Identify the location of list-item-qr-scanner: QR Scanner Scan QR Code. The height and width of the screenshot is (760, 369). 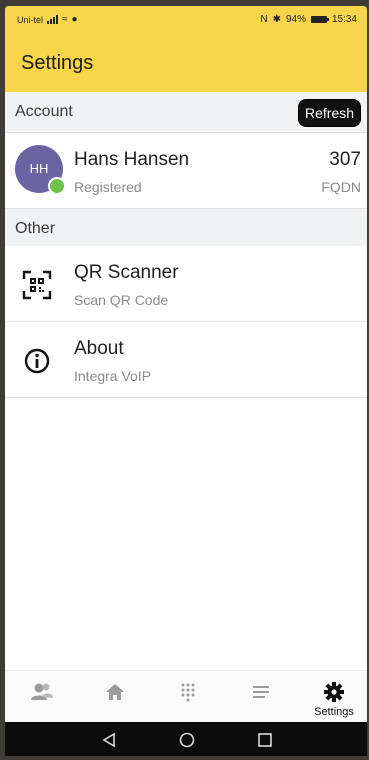
(186, 284).